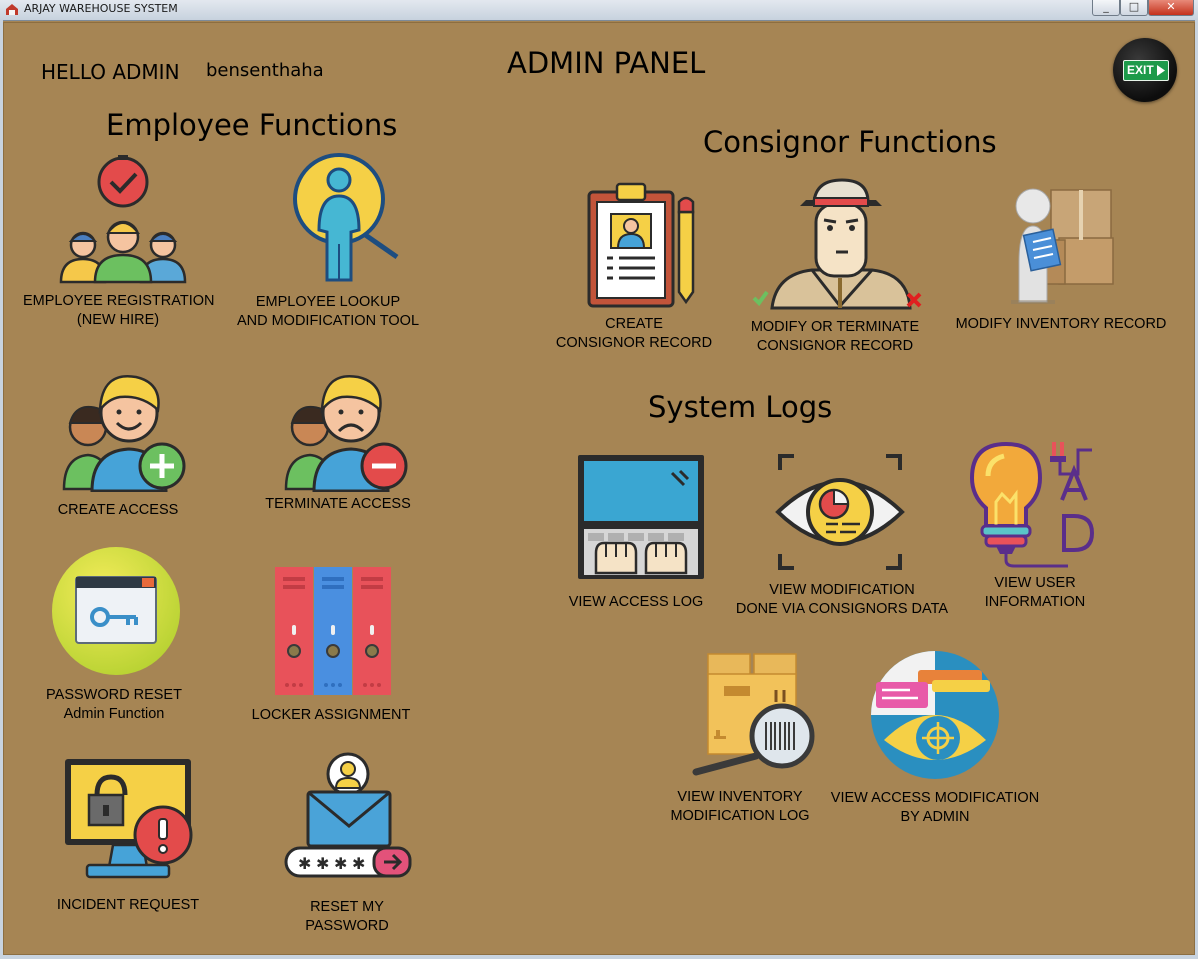 The width and height of the screenshot is (1198, 959). What do you see at coordinates (634, 333) in the screenshot?
I see `create-consignor-label: CREATE CONSIGNOR RECORD` at bounding box center [634, 333].